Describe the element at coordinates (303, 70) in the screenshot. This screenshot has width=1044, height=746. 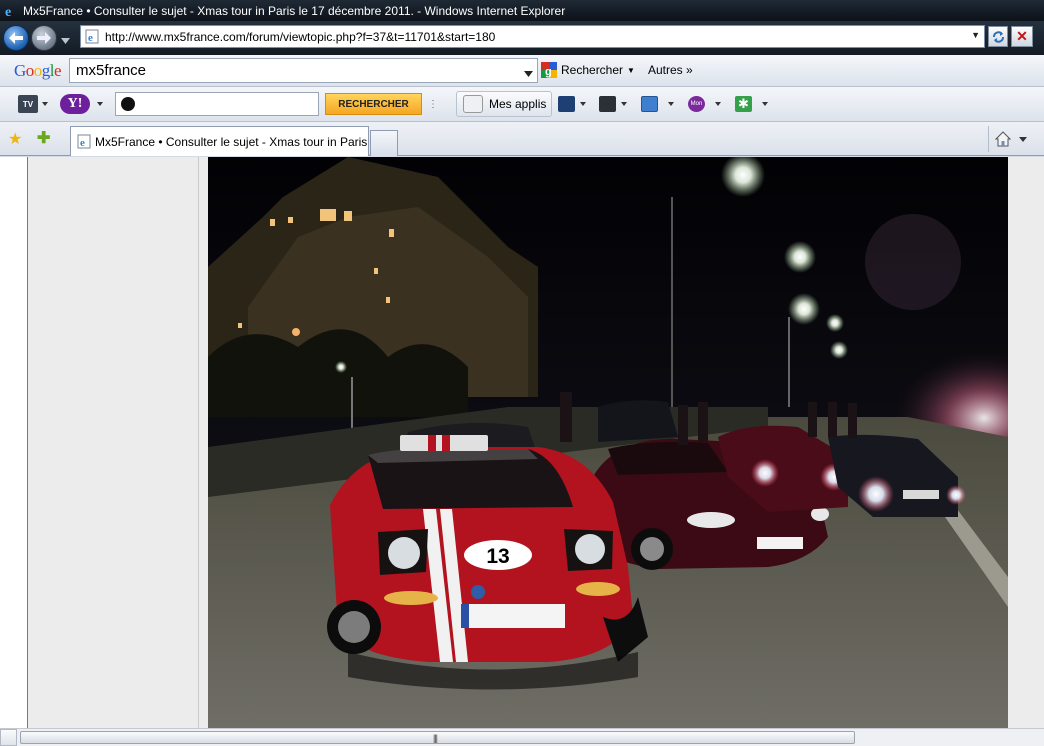
I see `google-search-input: mx5france` at that location.